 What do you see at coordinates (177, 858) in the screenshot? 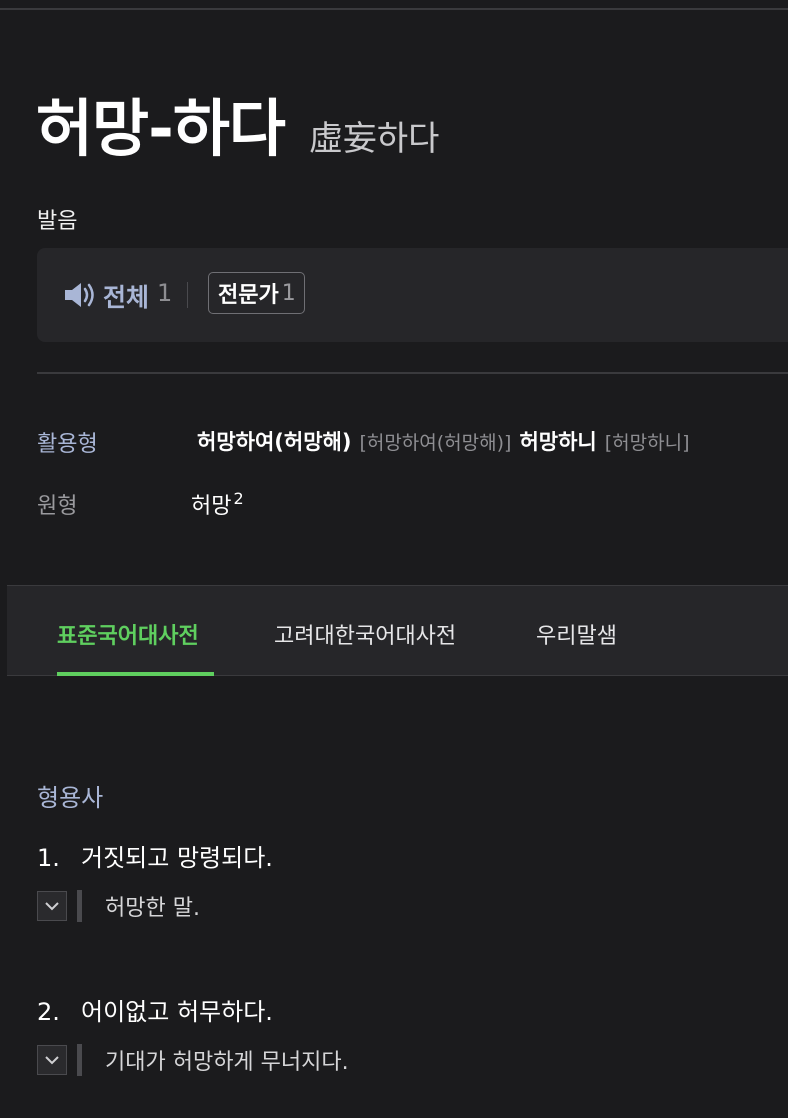
I see `sense-text: 거짓되고 망령되다.` at bounding box center [177, 858].